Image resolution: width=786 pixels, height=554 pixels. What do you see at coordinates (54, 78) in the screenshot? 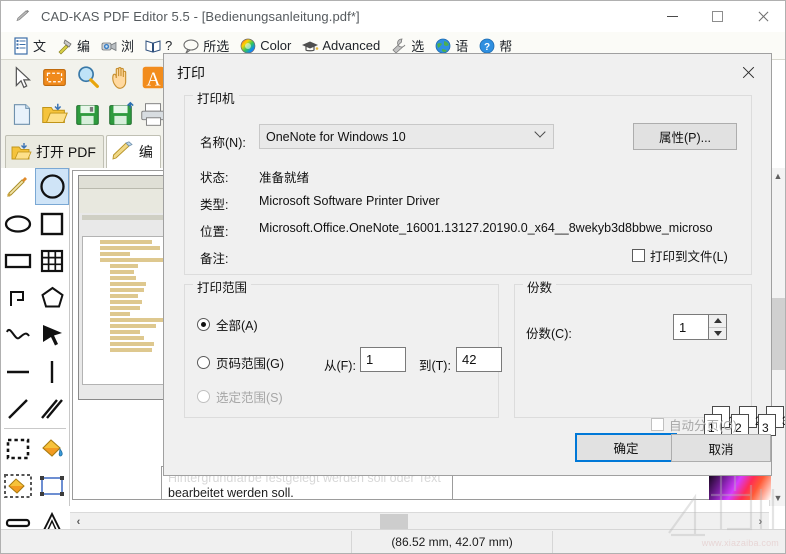
I see `marquee-select-icon` at bounding box center [54, 78].